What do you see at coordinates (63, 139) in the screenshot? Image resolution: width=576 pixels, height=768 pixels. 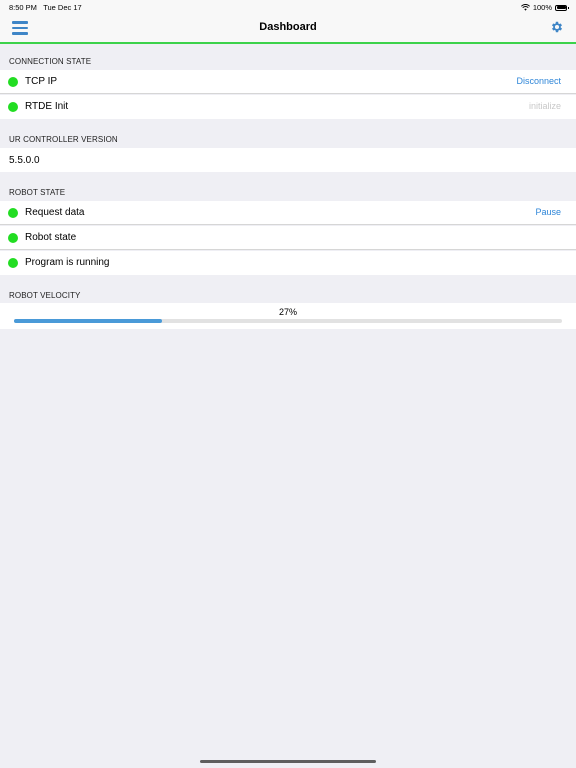 I see `controller-version-header: UR CONTROLLER VERSION` at bounding box center [63, 139].